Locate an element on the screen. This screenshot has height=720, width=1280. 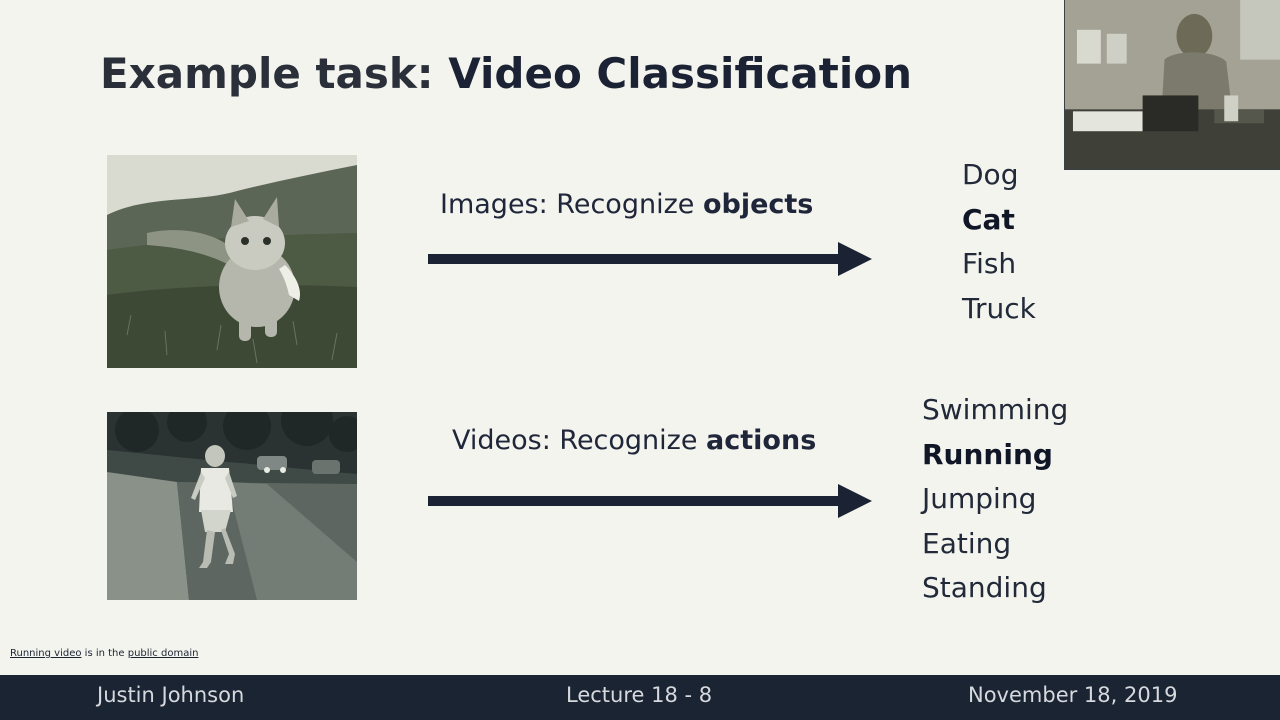
action-label-swimming: Swimming is located at coordinates (995, 409).